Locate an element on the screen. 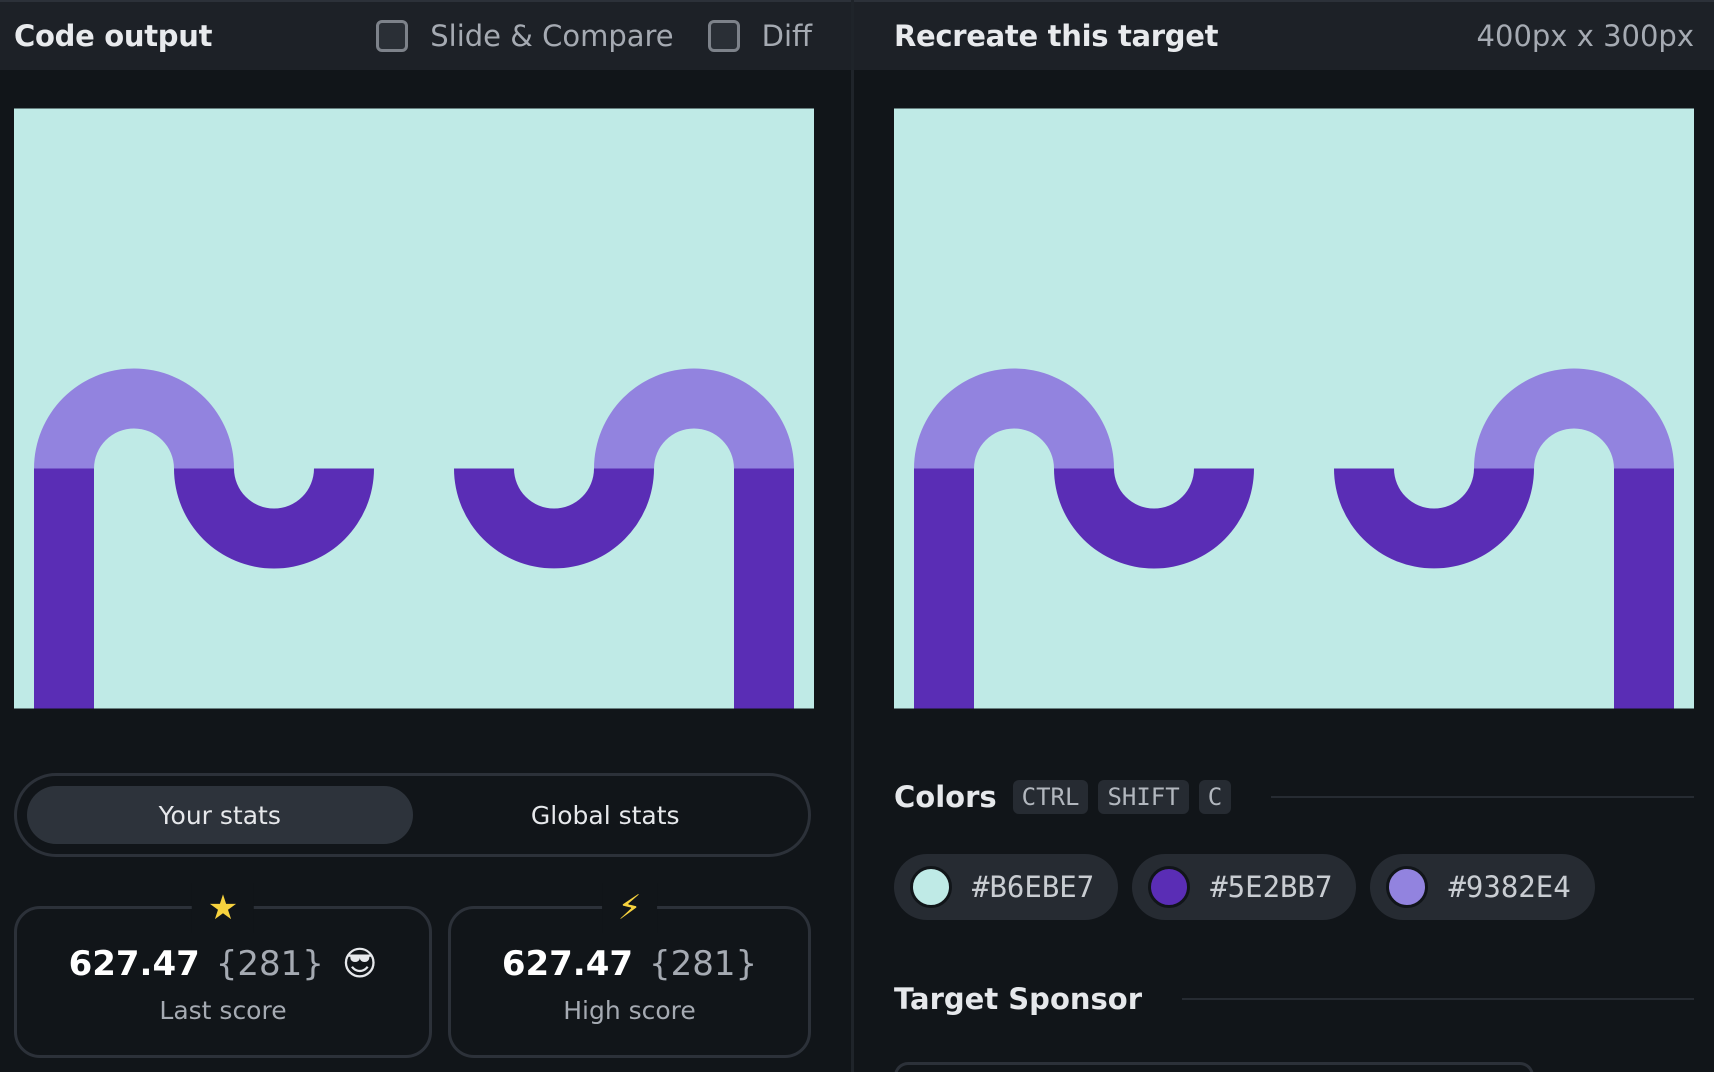 This screenshot has width=1714, height=1072. panel-divider is located at coordinates (852, 536).